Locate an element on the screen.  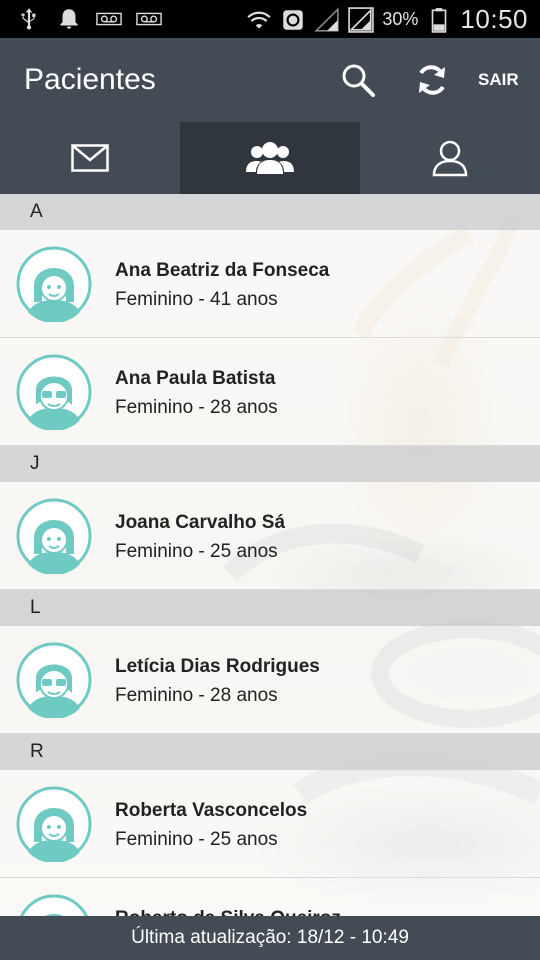
sync-icon is located at coordinates (293, 19).